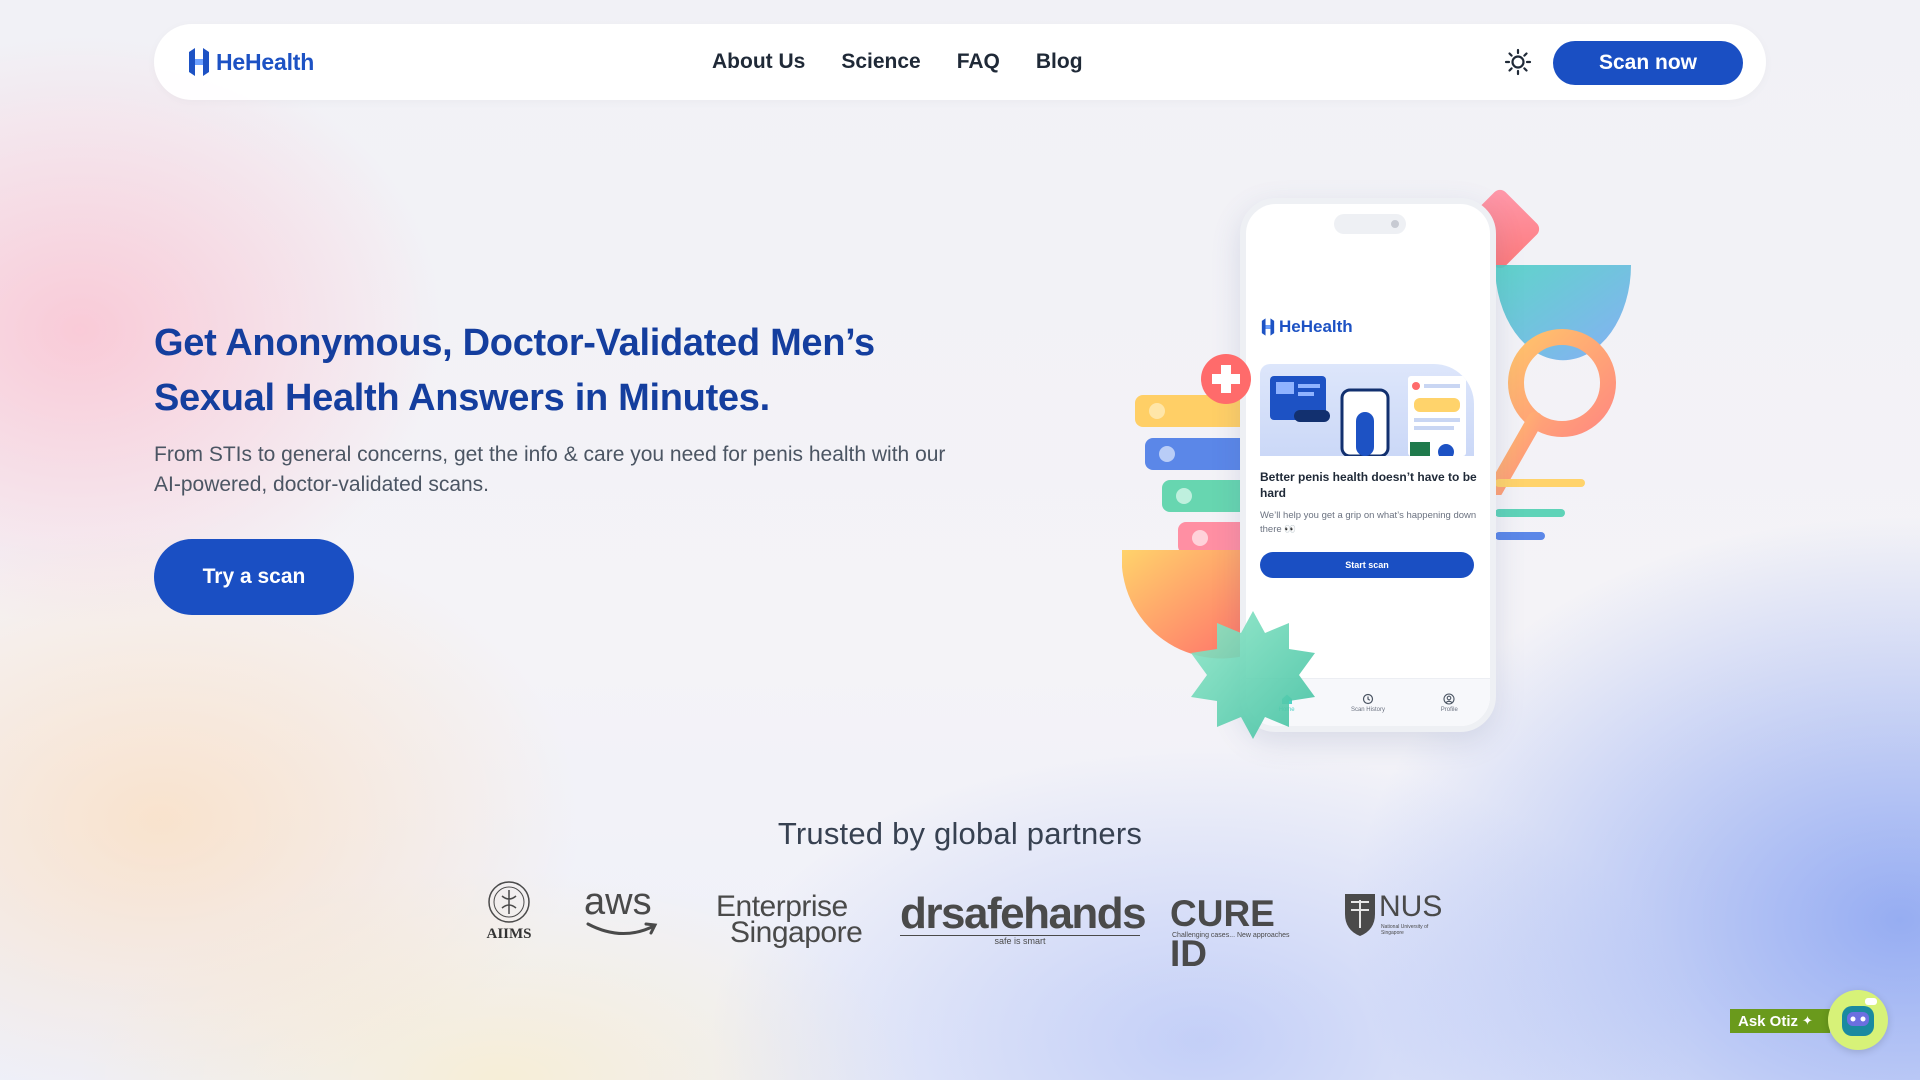 This screenshot has width=1920, height=1080. I want to click on profile-icon, so click(1449, 698).